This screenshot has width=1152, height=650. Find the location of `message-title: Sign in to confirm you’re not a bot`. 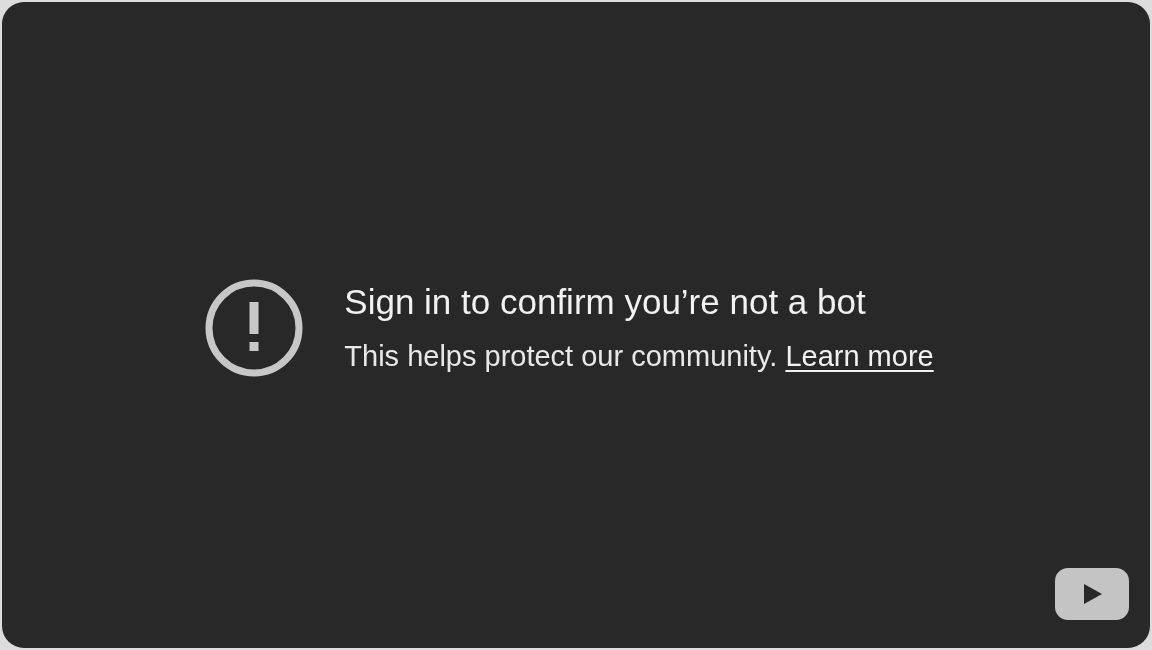

message-title: Sign in to confirm you’re not a bot is located at coordinates (605, 301).